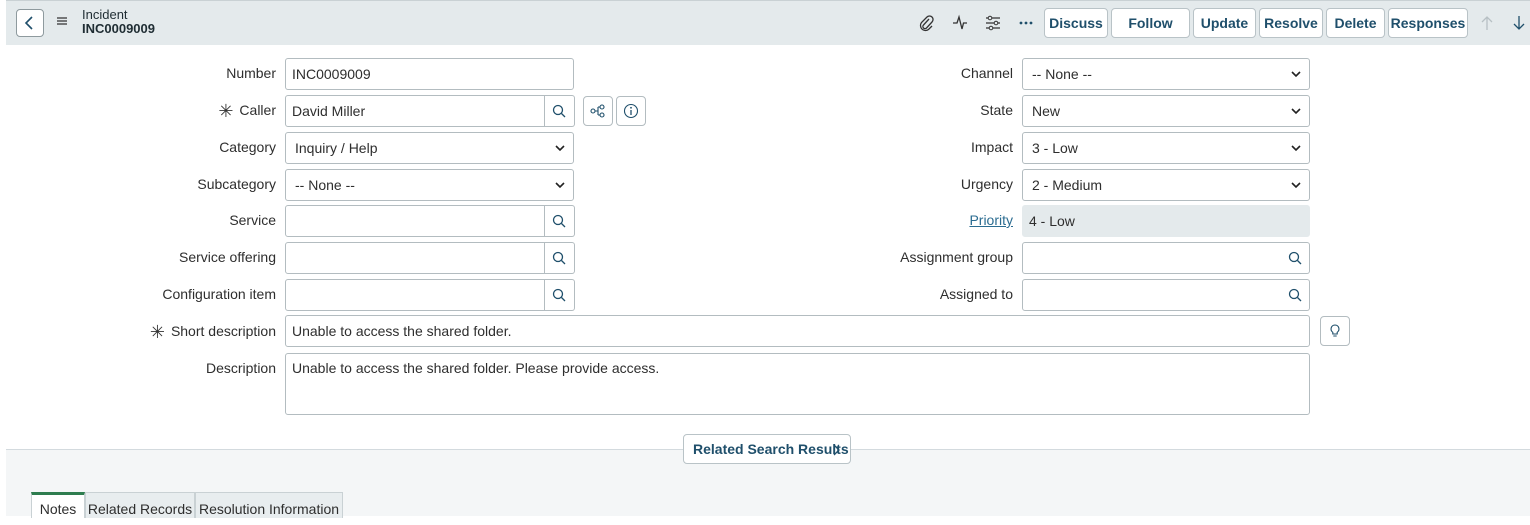 The width and height of the screenshot is (1530, 525). Describe the element at coordinates (771, 449) in the screenshot. I see `related-search-results-label: Related Search Results` at that location.